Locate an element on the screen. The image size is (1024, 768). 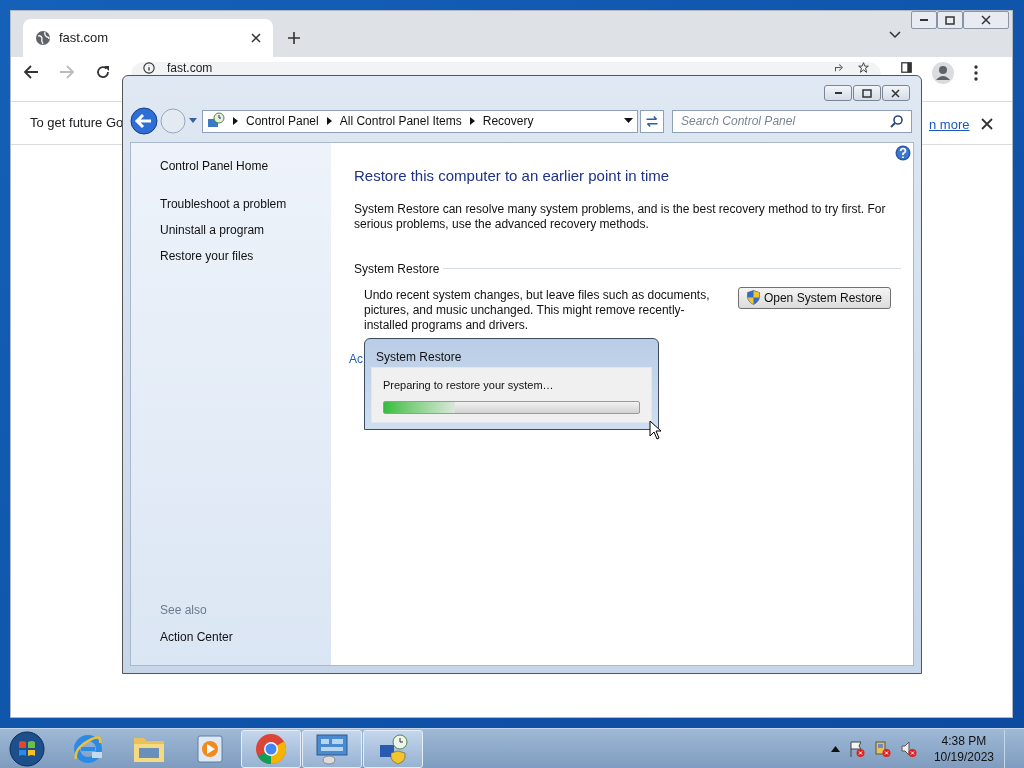
play-icon is located at coordinates (210, 748).